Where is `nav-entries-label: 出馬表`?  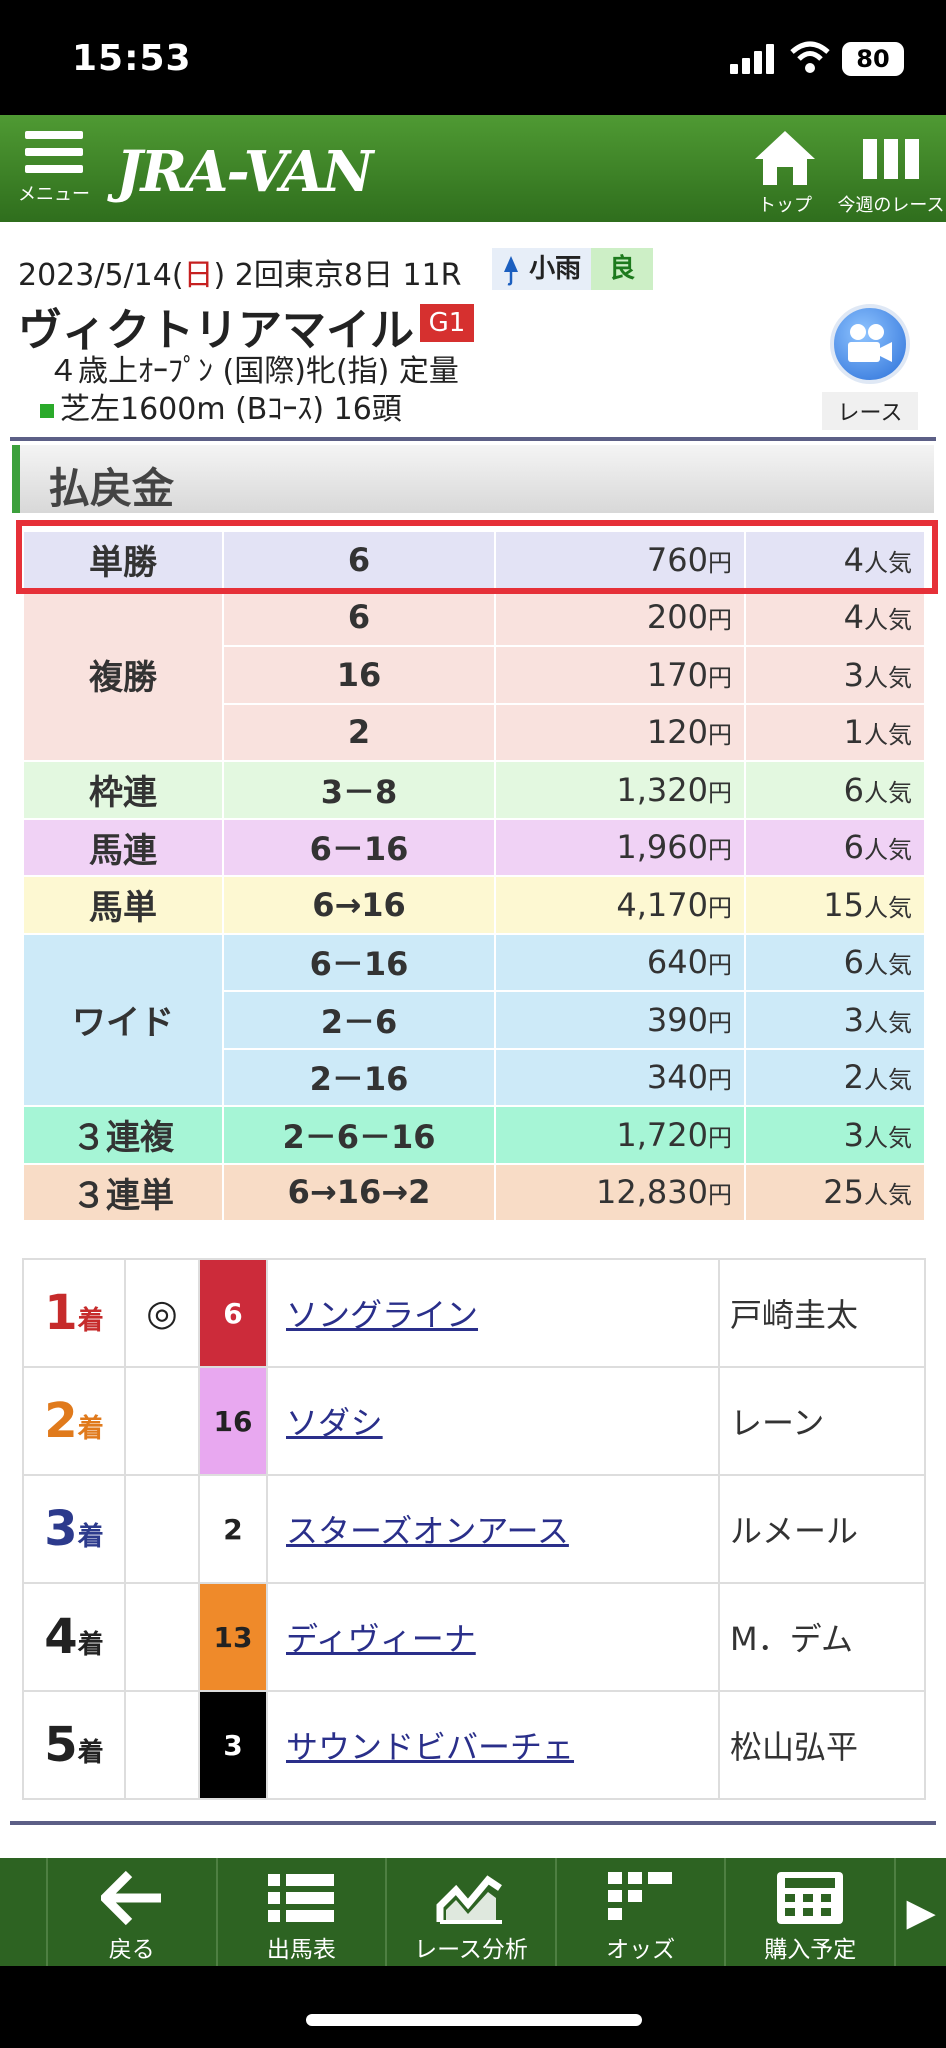 nav-entries-label: 出馬表 is located at coordinates (301, 1950).